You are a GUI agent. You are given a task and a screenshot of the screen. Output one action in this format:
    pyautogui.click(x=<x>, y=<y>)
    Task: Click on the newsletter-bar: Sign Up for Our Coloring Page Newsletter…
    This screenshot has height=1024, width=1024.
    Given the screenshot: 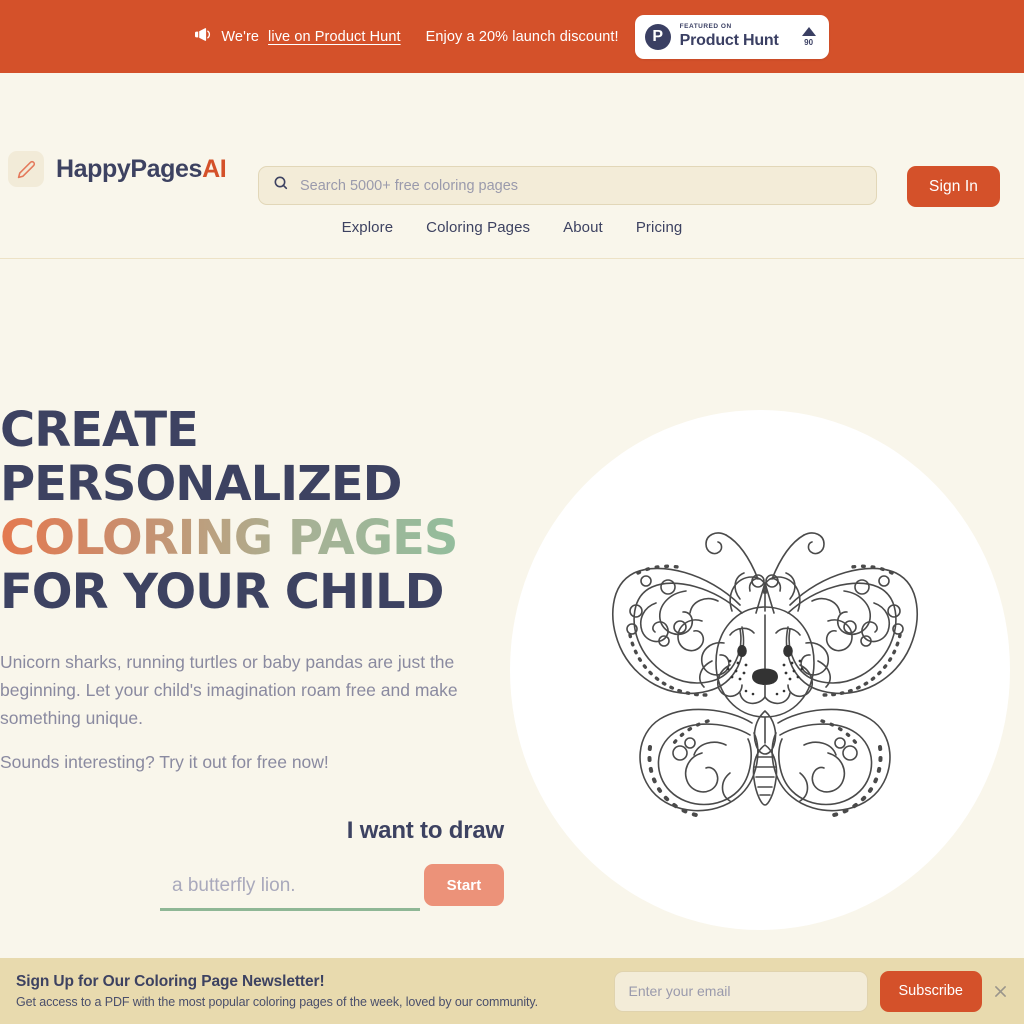 What is the action you would take?
    pyautogui.click(x=512, y=991)
    